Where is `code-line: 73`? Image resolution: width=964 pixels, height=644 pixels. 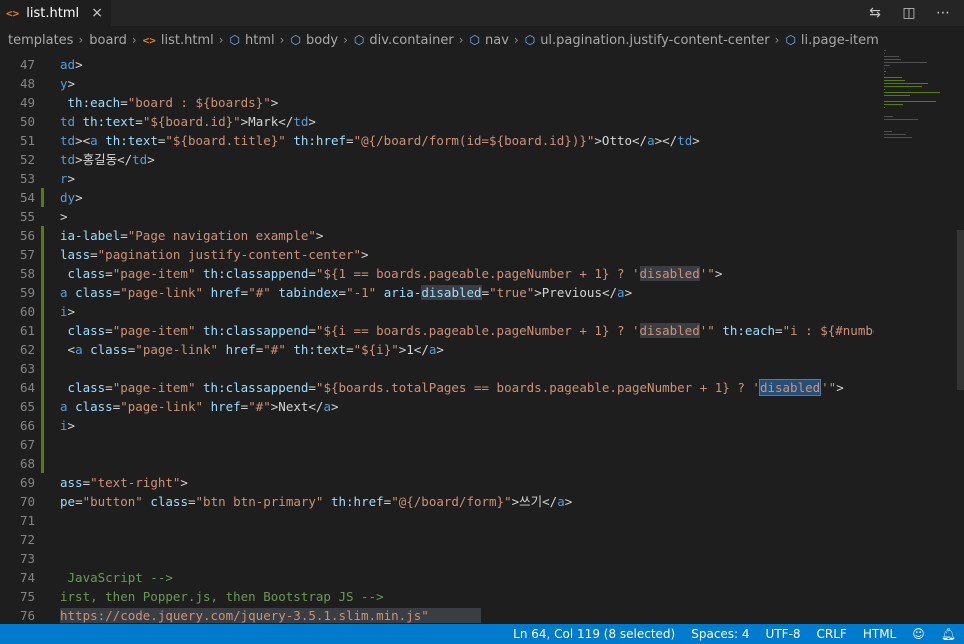
code-line: 73 is located at coordinates (437, 558).